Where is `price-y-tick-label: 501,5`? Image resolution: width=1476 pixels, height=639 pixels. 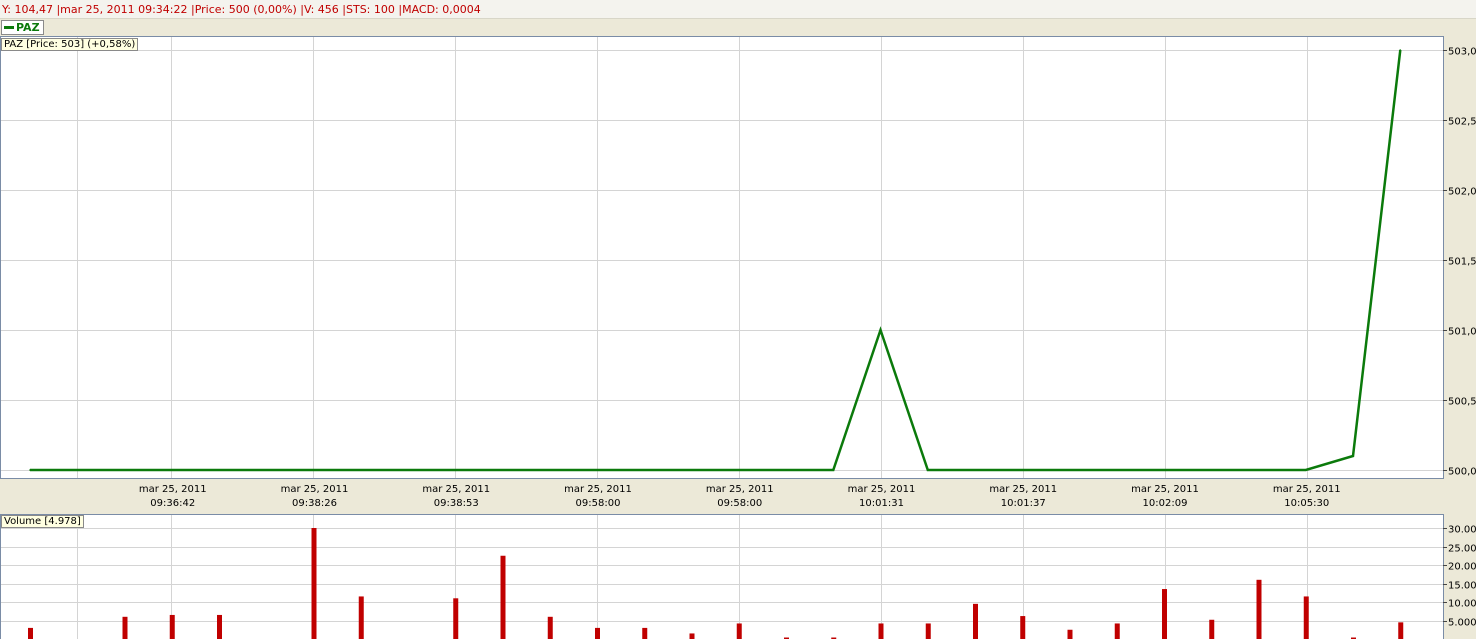 price-y-tick-label: 501,5 is located at coordinates (1462, 262).